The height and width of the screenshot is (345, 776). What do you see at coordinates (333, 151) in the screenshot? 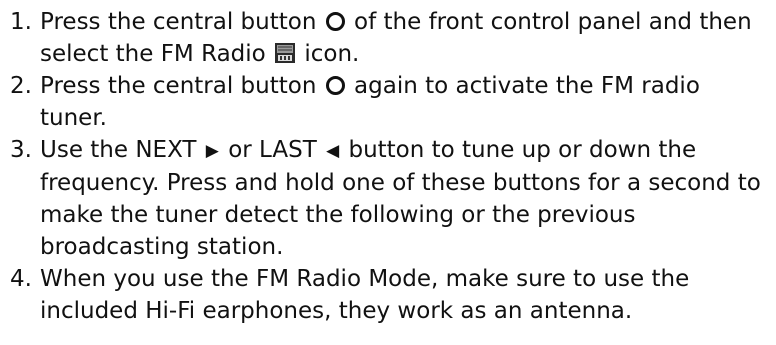
I see `last-triangle-icon: ◀` at bounding box center [333, 151].